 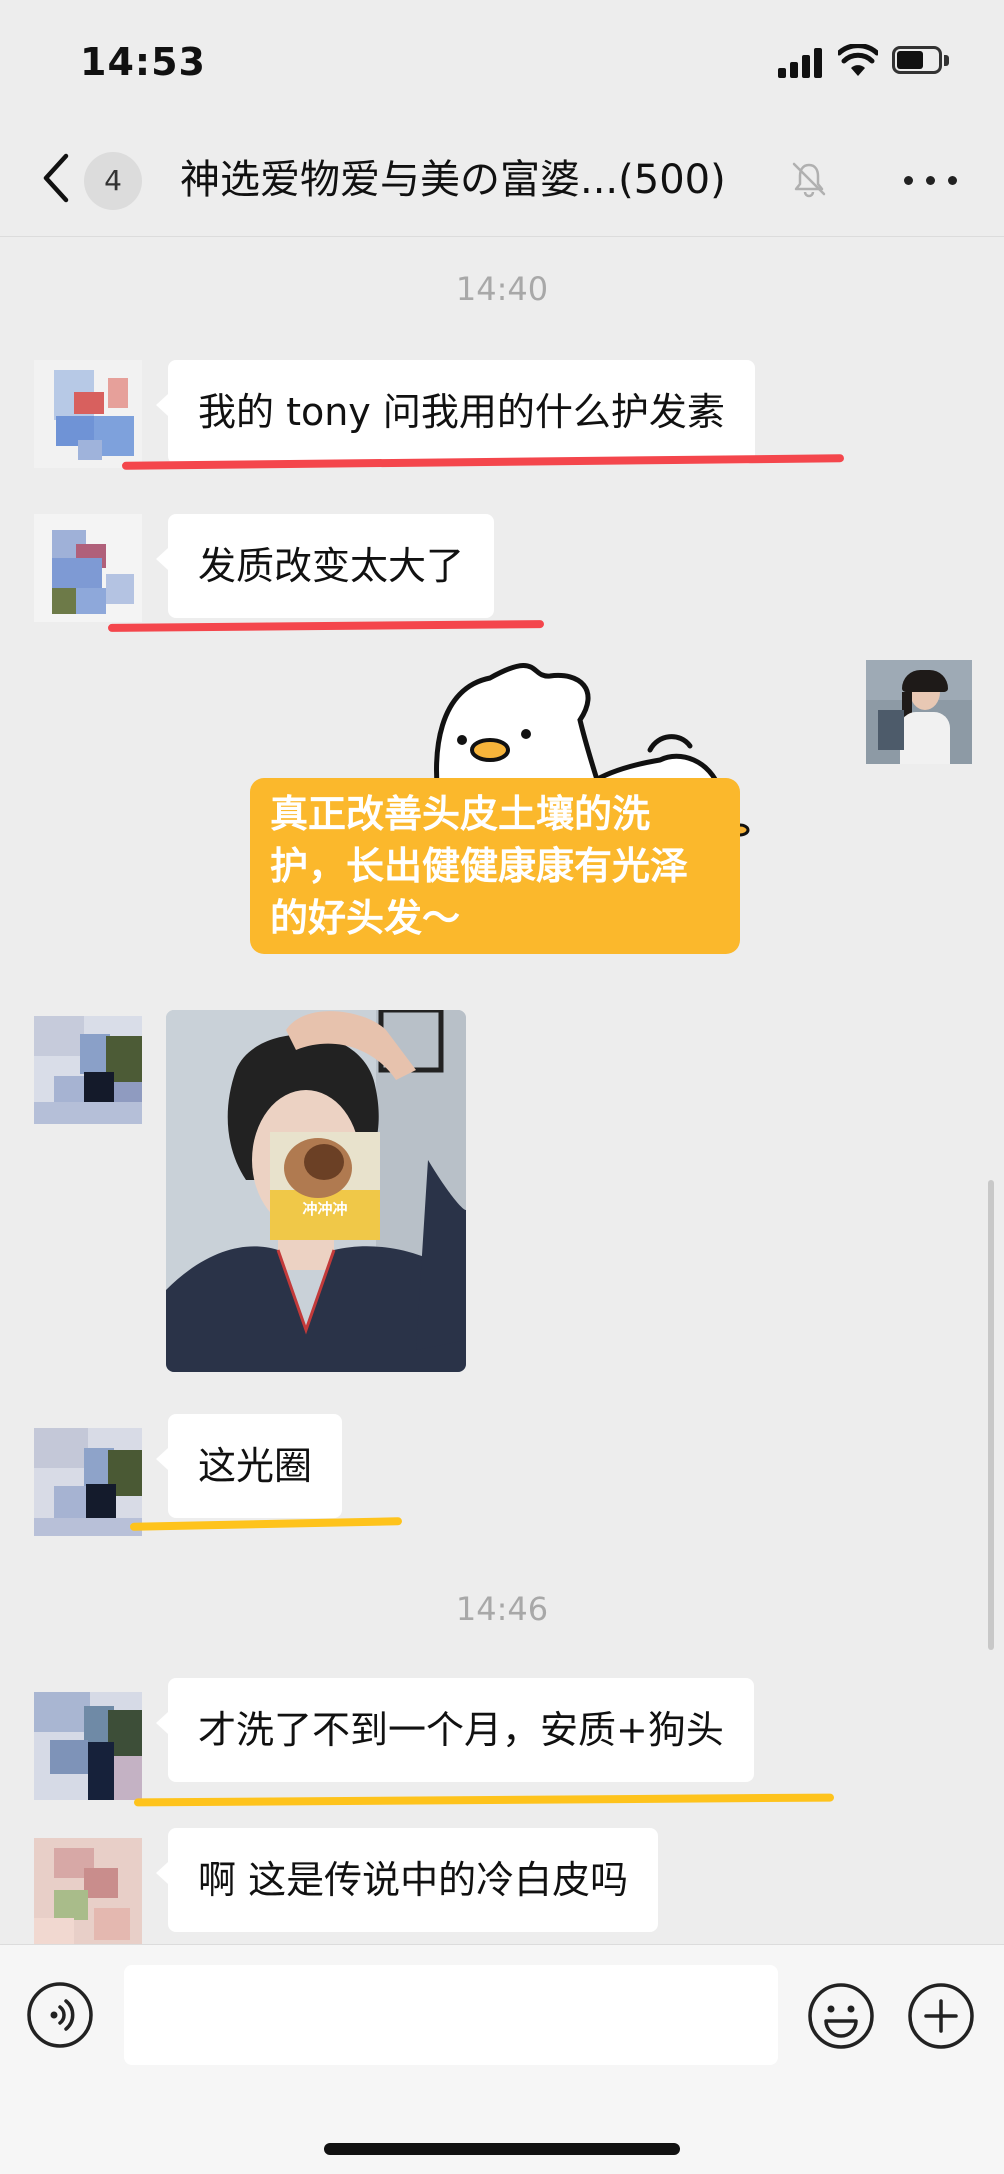 I want to click on message-bubble: 啊 这是传说中的冷白皮吗, so click(x=407, y=1880).